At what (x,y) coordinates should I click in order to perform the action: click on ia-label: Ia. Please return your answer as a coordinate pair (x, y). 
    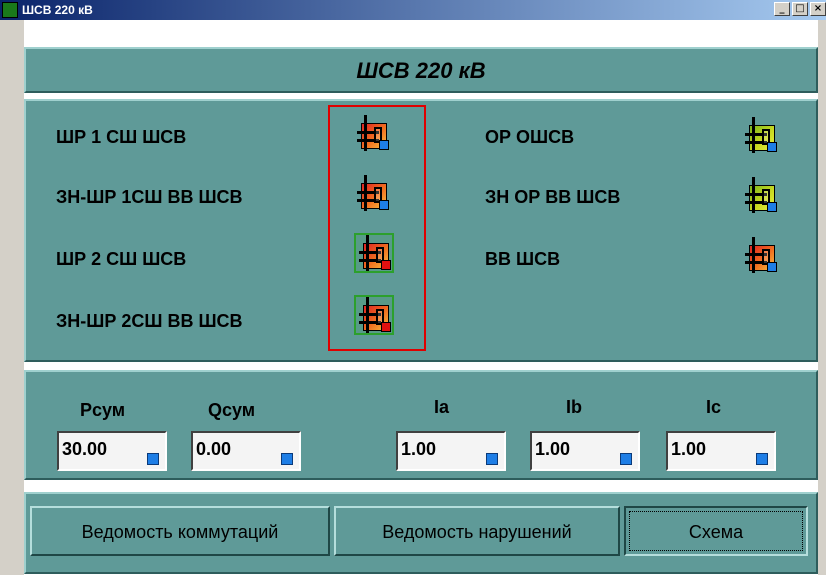
    Looking at the image, I should click on (442, 407).